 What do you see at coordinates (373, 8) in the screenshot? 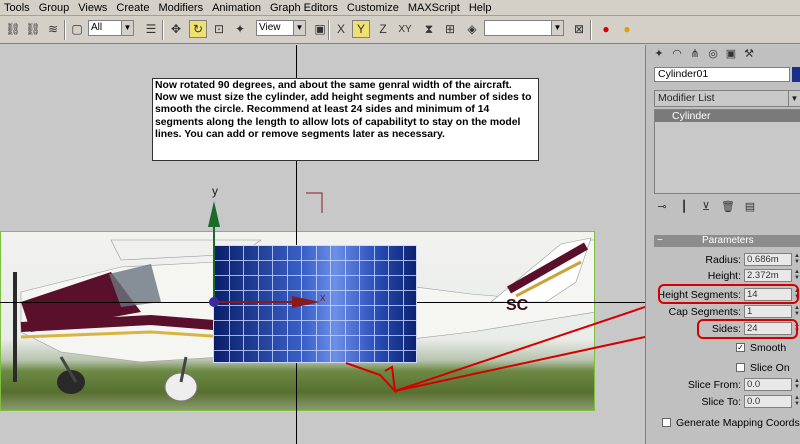
I see `menu-customize: Customize` at bounding box center [373, 8].